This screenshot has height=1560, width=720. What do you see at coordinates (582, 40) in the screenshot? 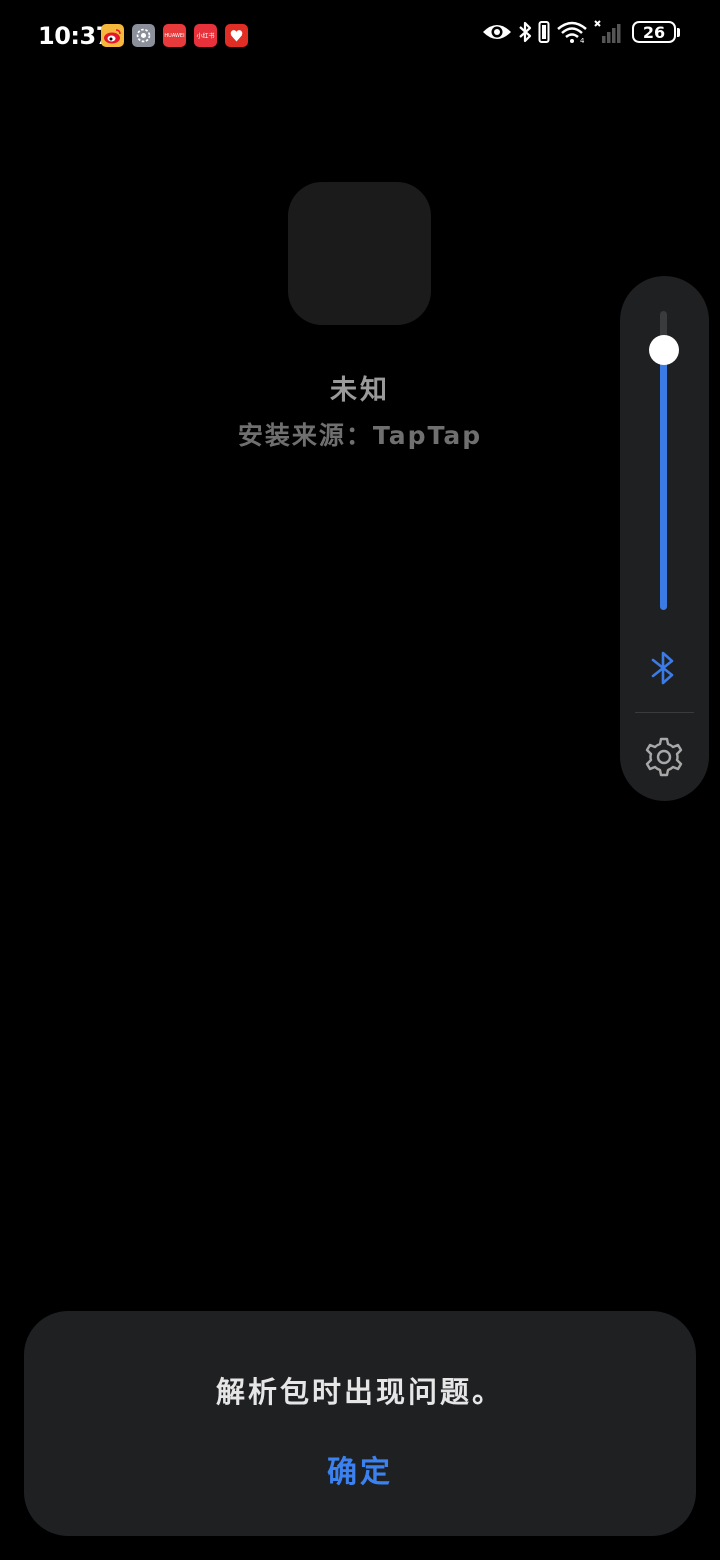
I see `svg-text: 4` at bounding box center [582, 40].